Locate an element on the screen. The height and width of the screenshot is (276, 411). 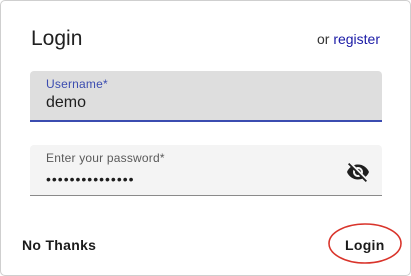
register-row: or register is located at coordinates (348, 39).